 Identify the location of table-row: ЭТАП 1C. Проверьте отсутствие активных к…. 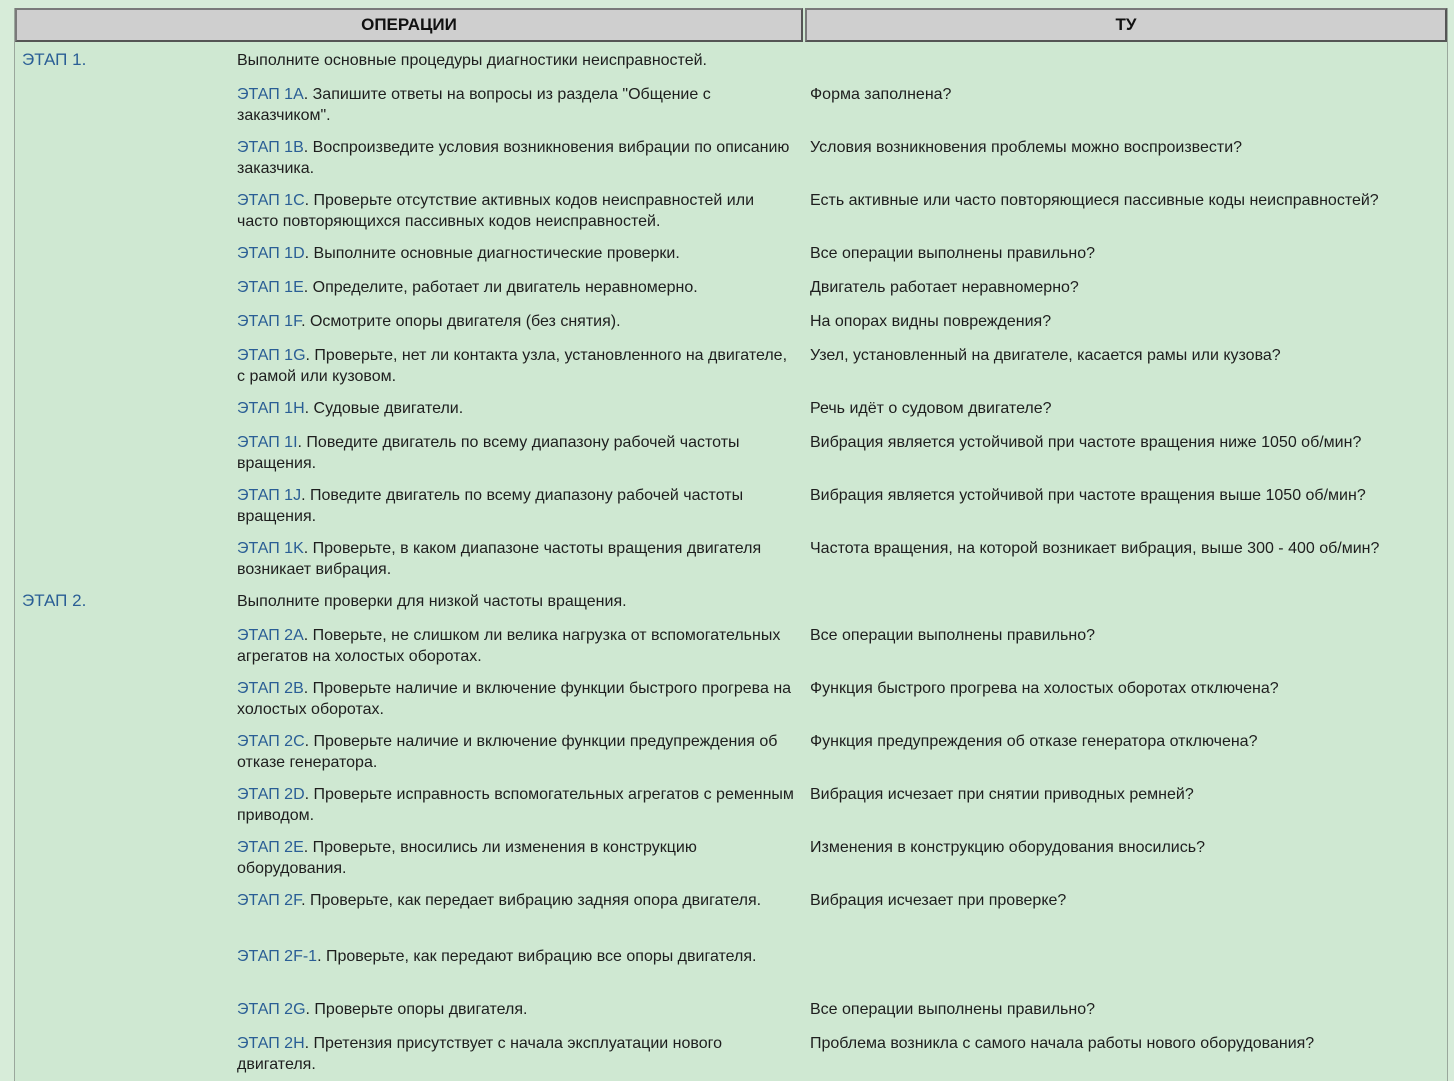
(731, 208).